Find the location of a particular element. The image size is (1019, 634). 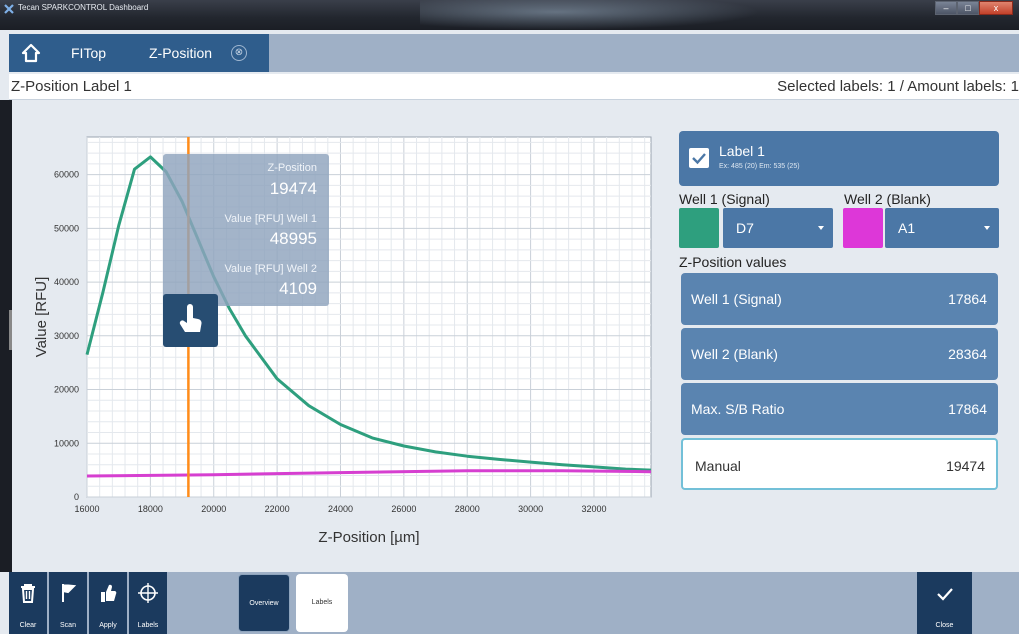

y-tick-label: 60000 is located at coordinates (66, 175).